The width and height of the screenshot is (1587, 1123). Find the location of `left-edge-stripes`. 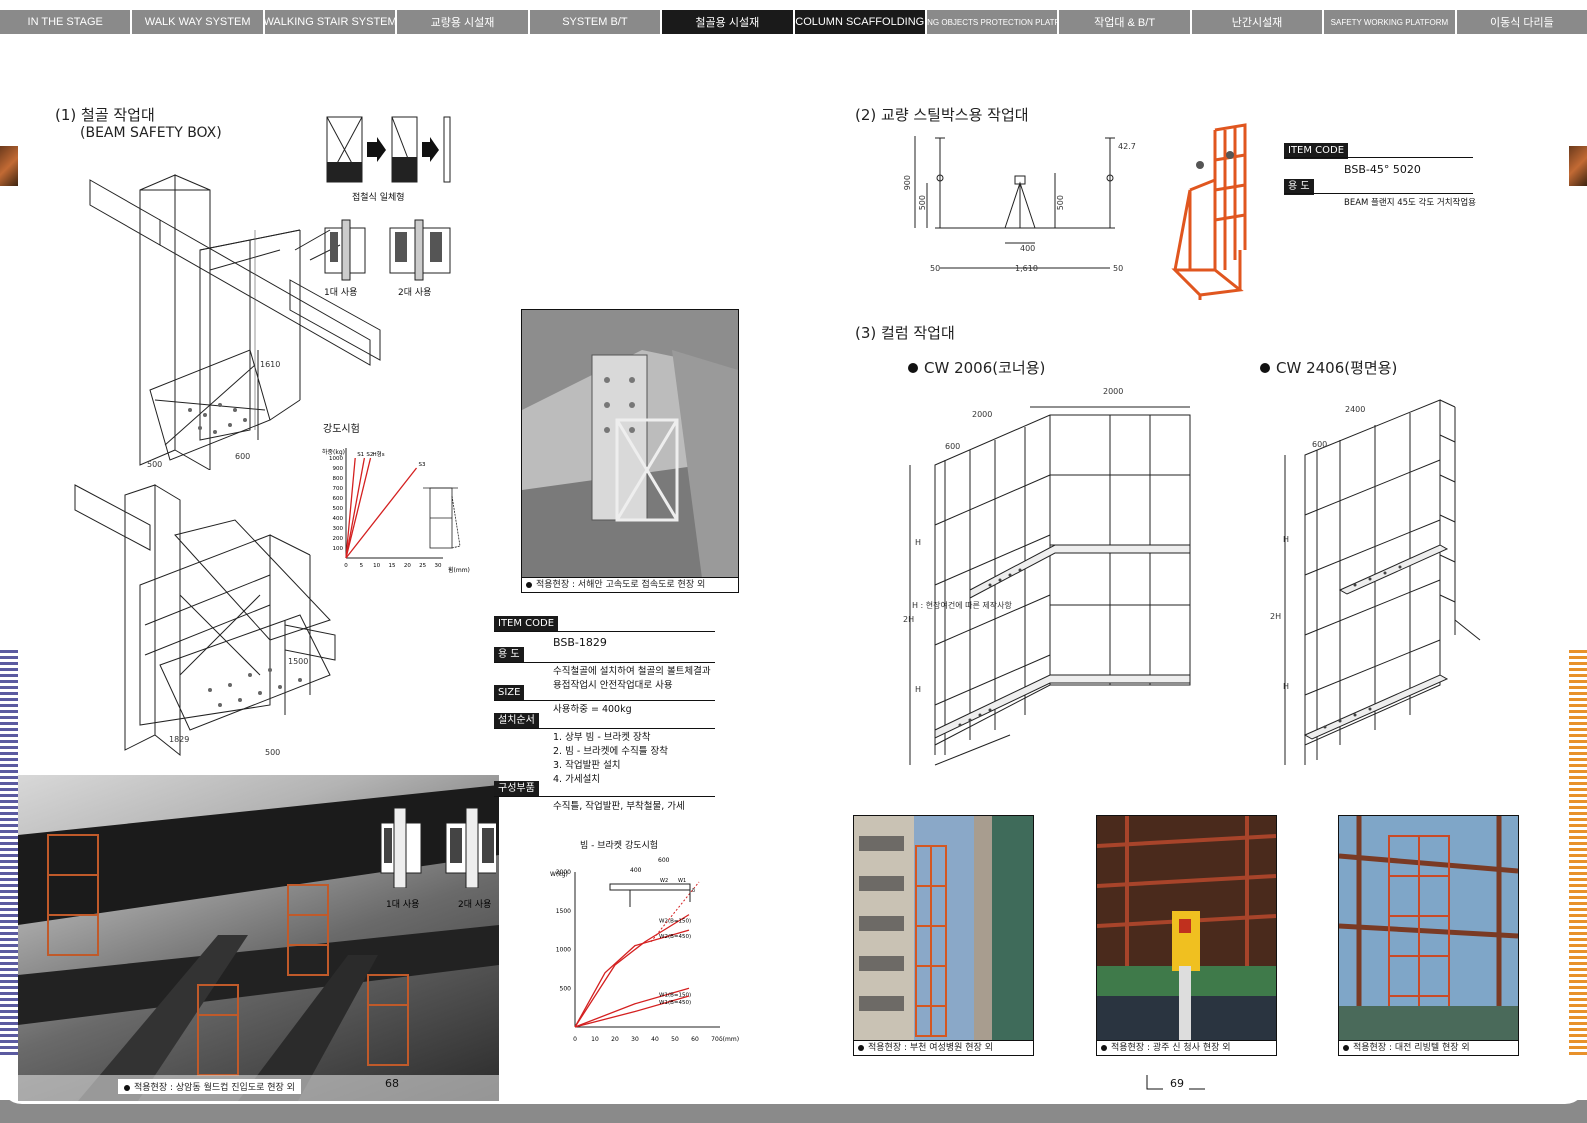

left-edge-stripes is located at coordinates (9, 852).